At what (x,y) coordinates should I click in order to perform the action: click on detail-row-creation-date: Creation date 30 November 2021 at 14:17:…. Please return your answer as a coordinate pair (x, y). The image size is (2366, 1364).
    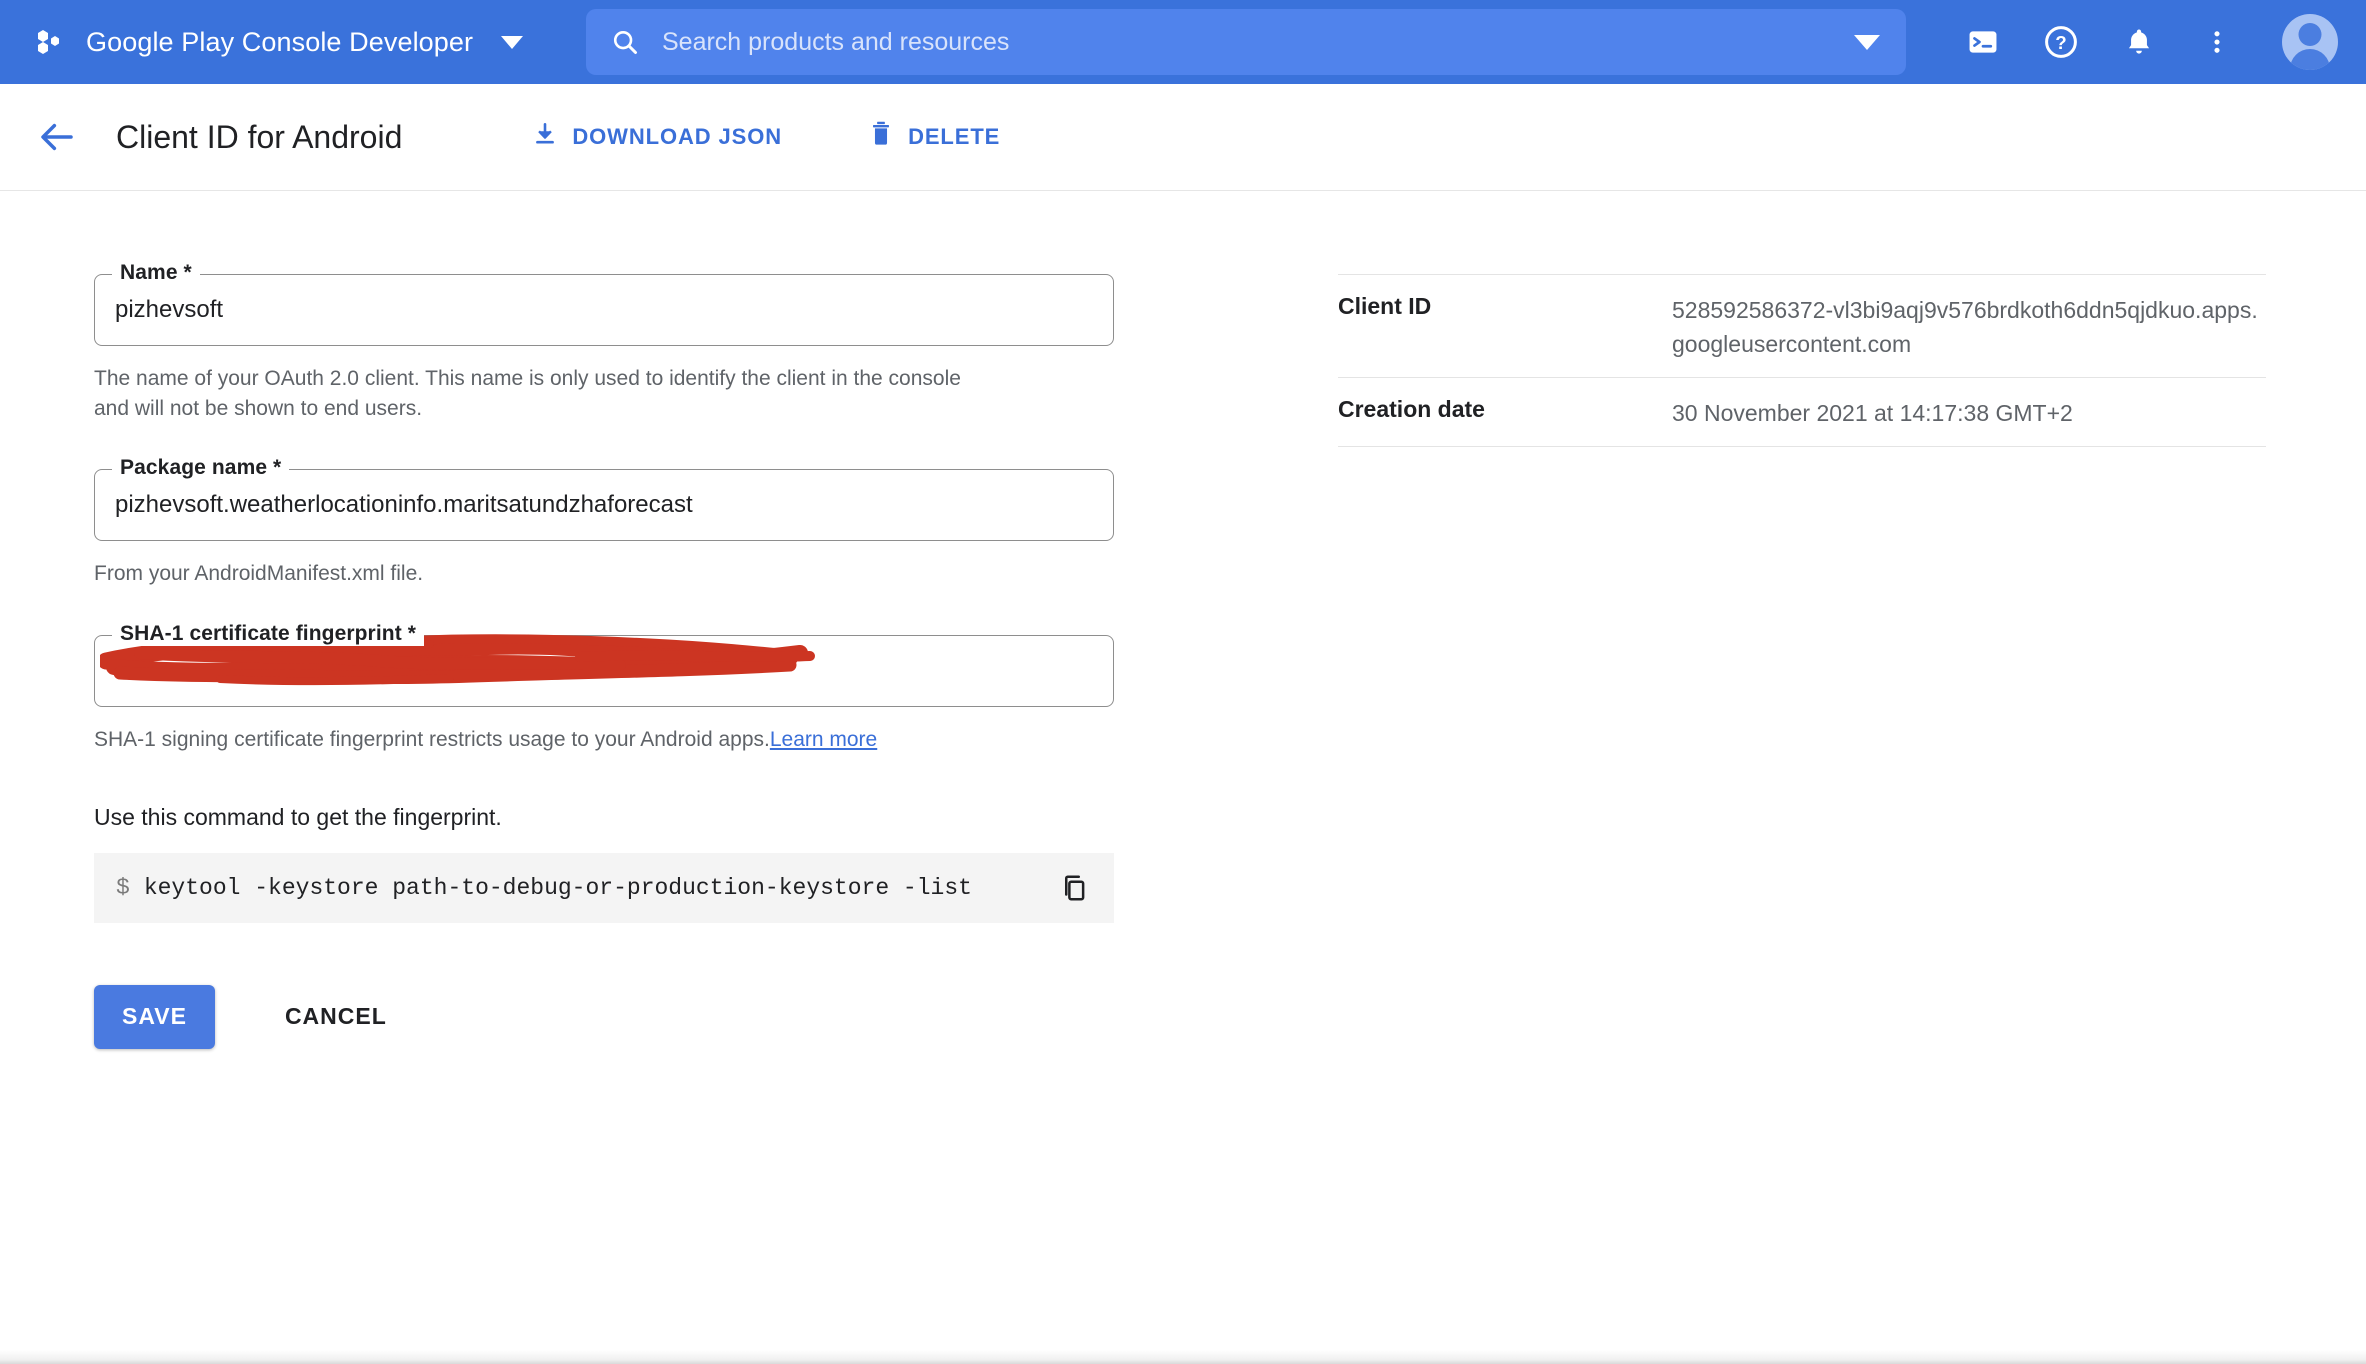
    Looking at the image, I should click on (1802, 412).